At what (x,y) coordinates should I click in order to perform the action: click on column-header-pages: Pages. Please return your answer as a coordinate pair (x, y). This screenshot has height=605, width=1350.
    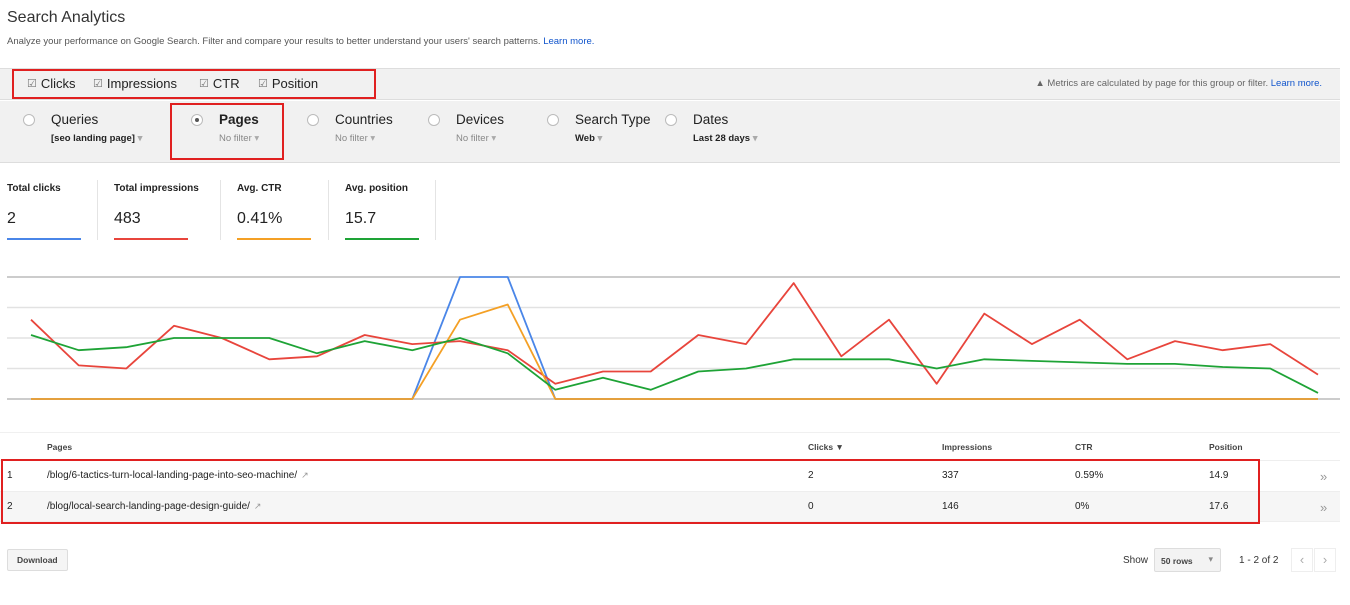
    Looking at the image, I should click on (59, 447).